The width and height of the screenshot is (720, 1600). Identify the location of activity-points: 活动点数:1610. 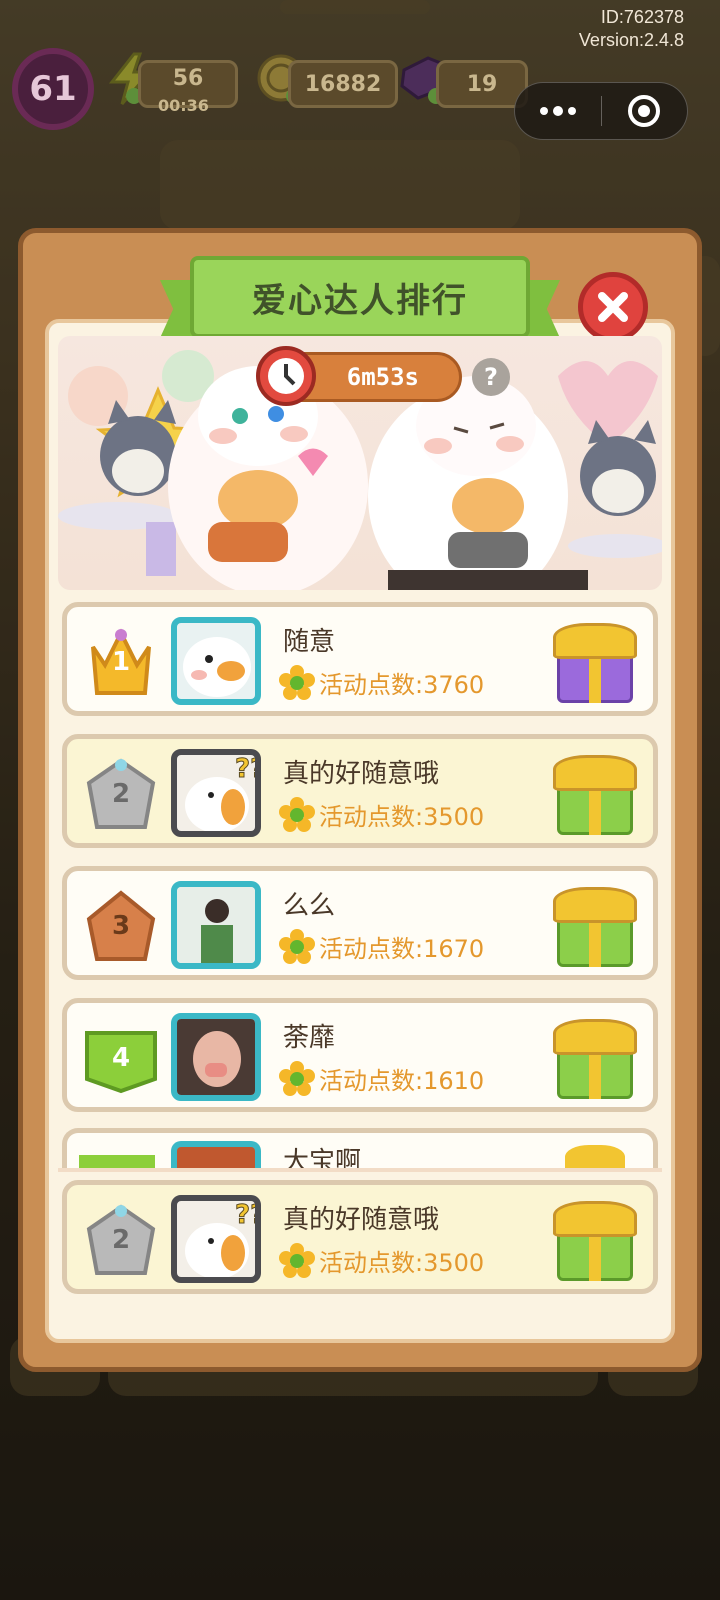
(402, 1081).